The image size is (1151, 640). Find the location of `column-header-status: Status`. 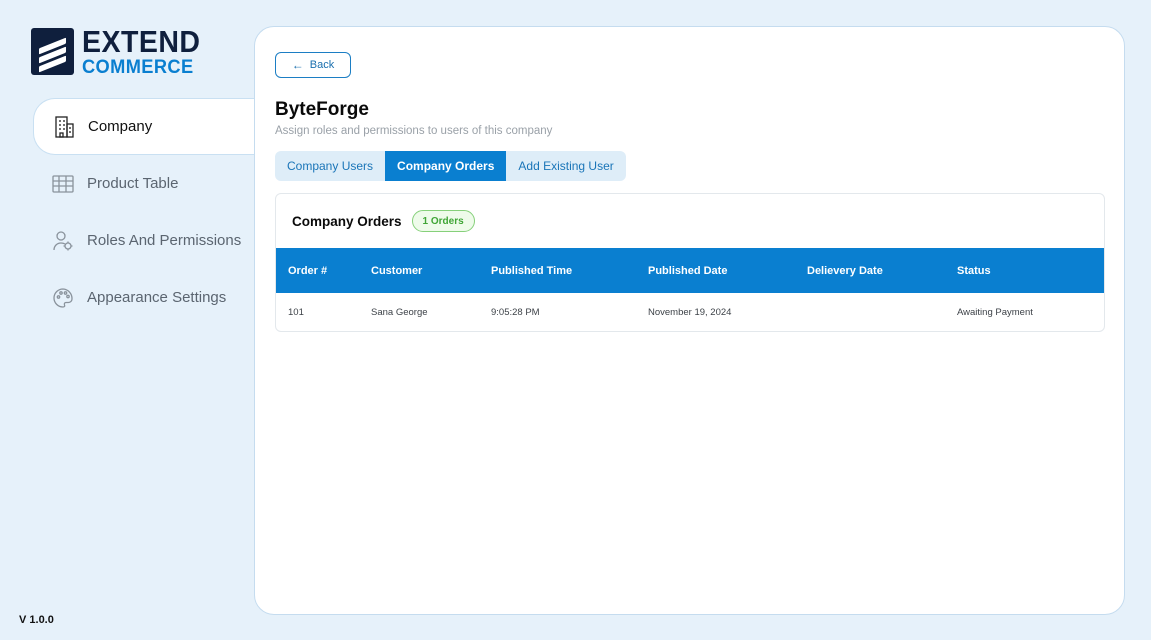

column-header-status: Status is located at coordinates (1030, 270).